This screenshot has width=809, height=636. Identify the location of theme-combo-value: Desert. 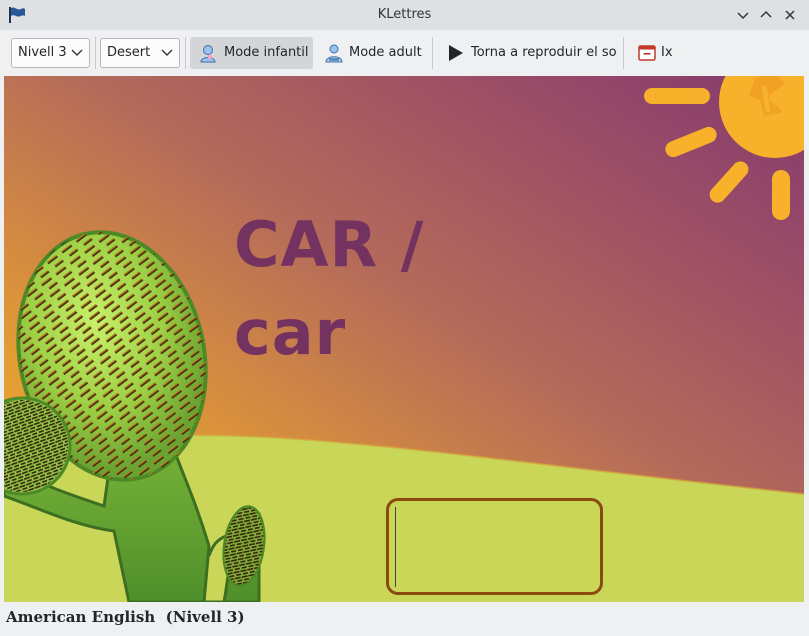
(129, 52).